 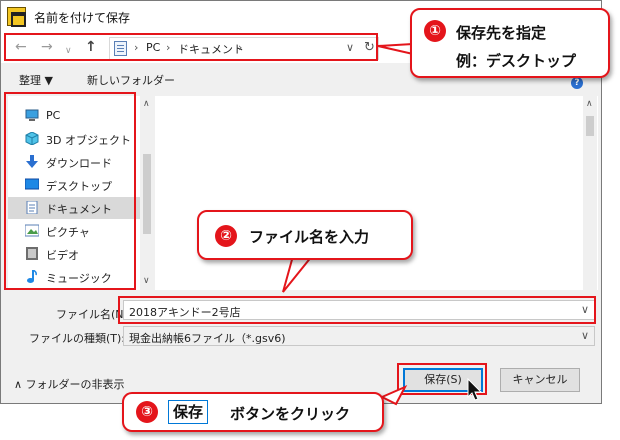 I want to click on save-chip-label: 保存, so click(x=188, y=412).